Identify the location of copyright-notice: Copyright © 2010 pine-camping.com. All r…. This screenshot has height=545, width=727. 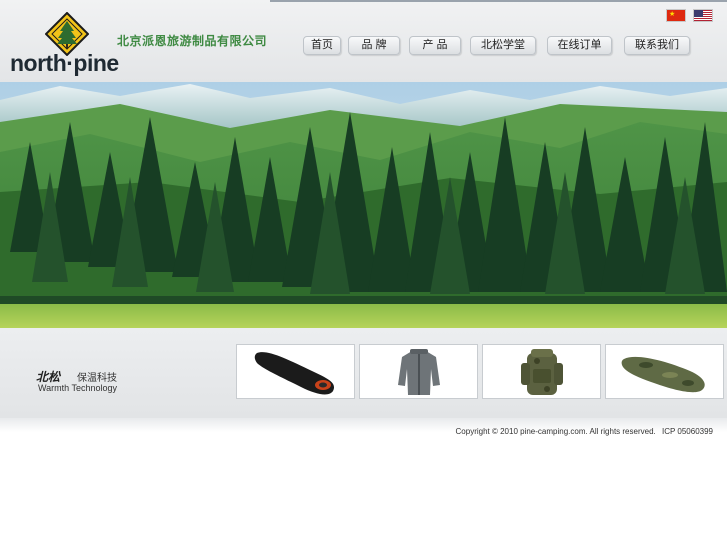
(582, 431).